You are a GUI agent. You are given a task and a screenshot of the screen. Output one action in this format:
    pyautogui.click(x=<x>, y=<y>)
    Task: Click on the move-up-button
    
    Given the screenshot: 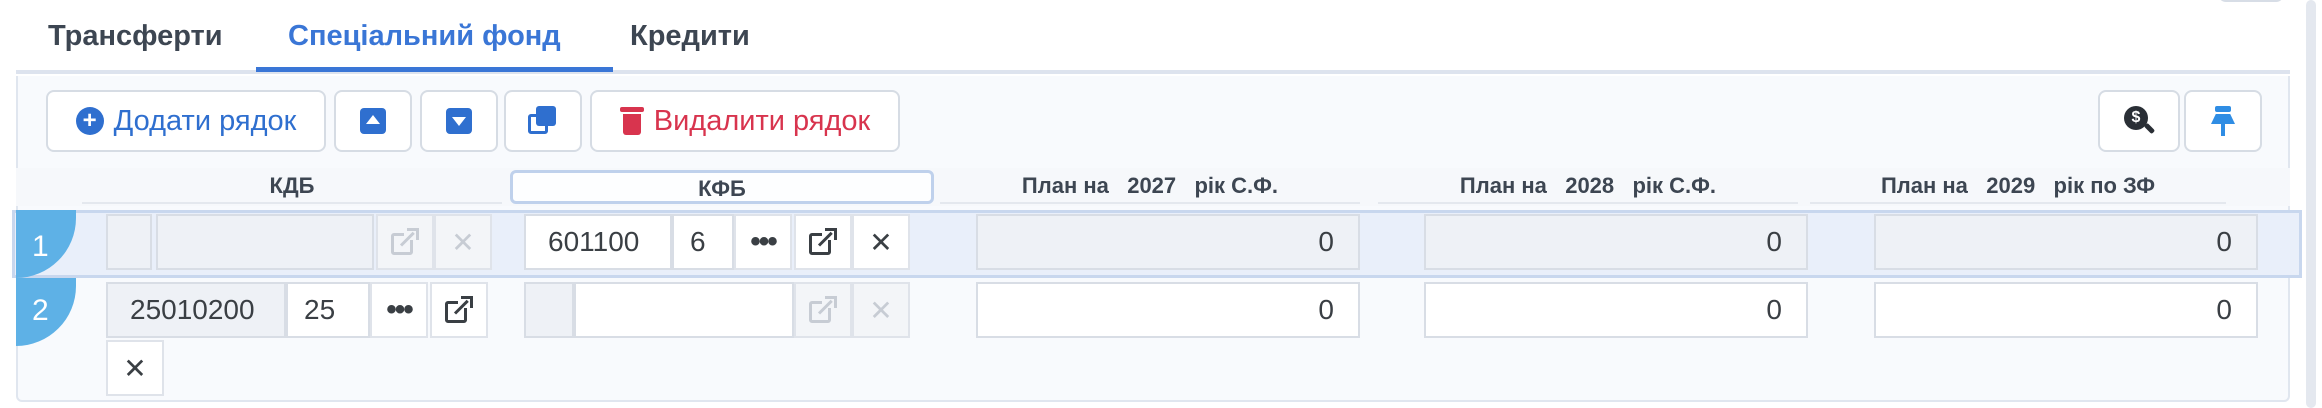 What is the action you would take?
    pyautogui.click(x=373, y=121)
    